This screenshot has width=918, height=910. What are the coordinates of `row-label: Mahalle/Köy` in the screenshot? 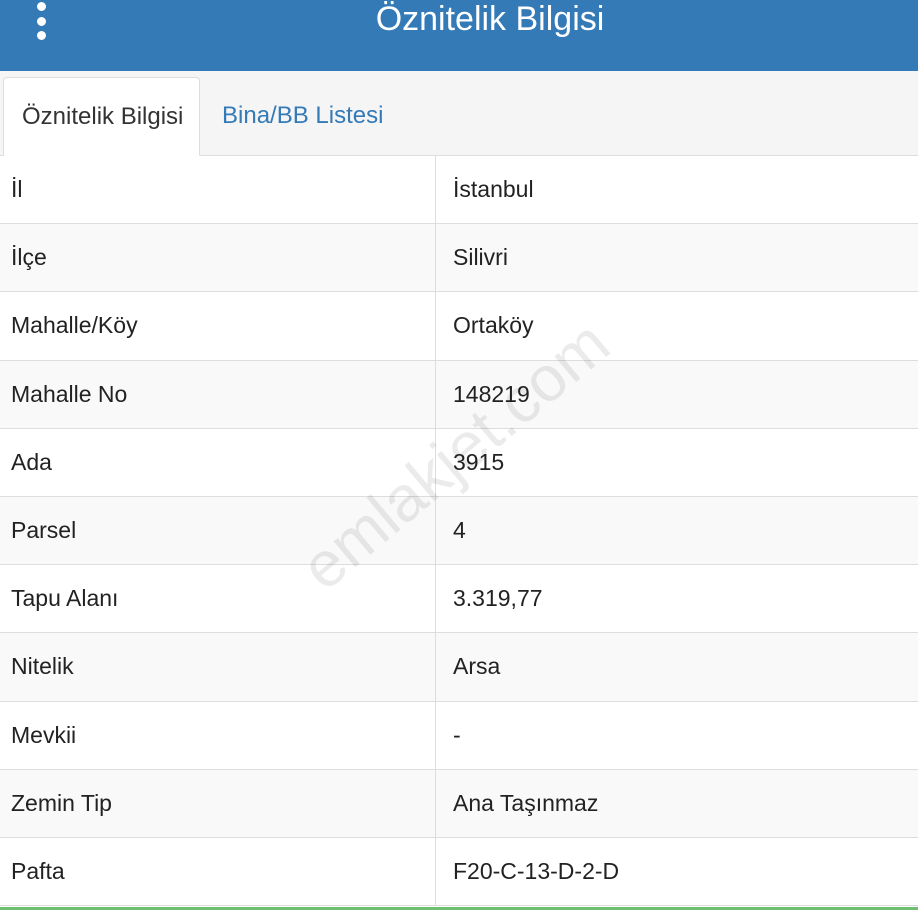 It's located at (74, 325).